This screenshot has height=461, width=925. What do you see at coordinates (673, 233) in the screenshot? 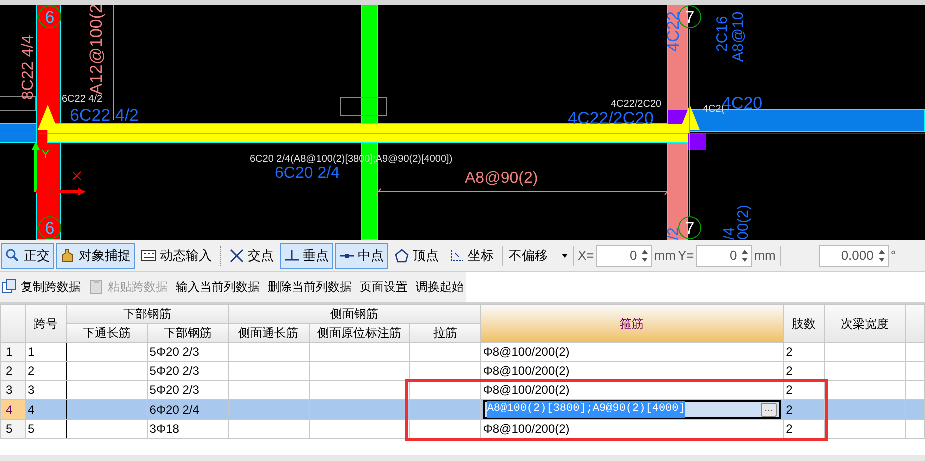
I see `rebar-label: /2` at bounding box center [673, 233].